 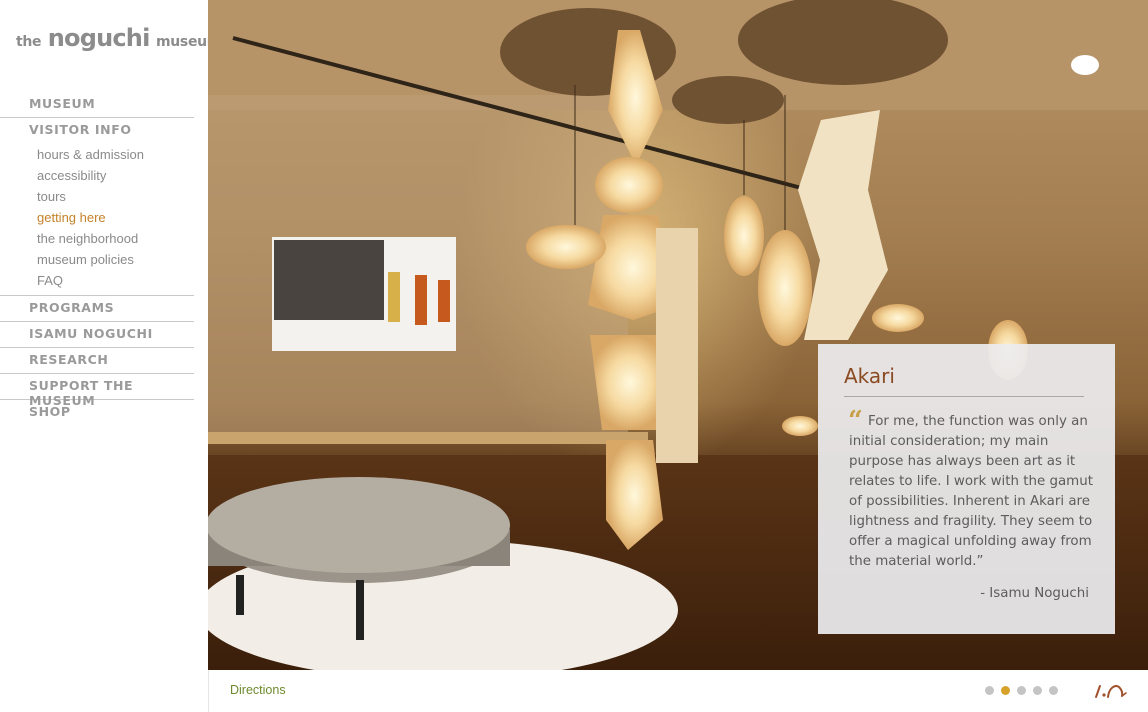 I want to click on subnav-item-neighborhood: the neighborhood, so click(x=115, y=238).